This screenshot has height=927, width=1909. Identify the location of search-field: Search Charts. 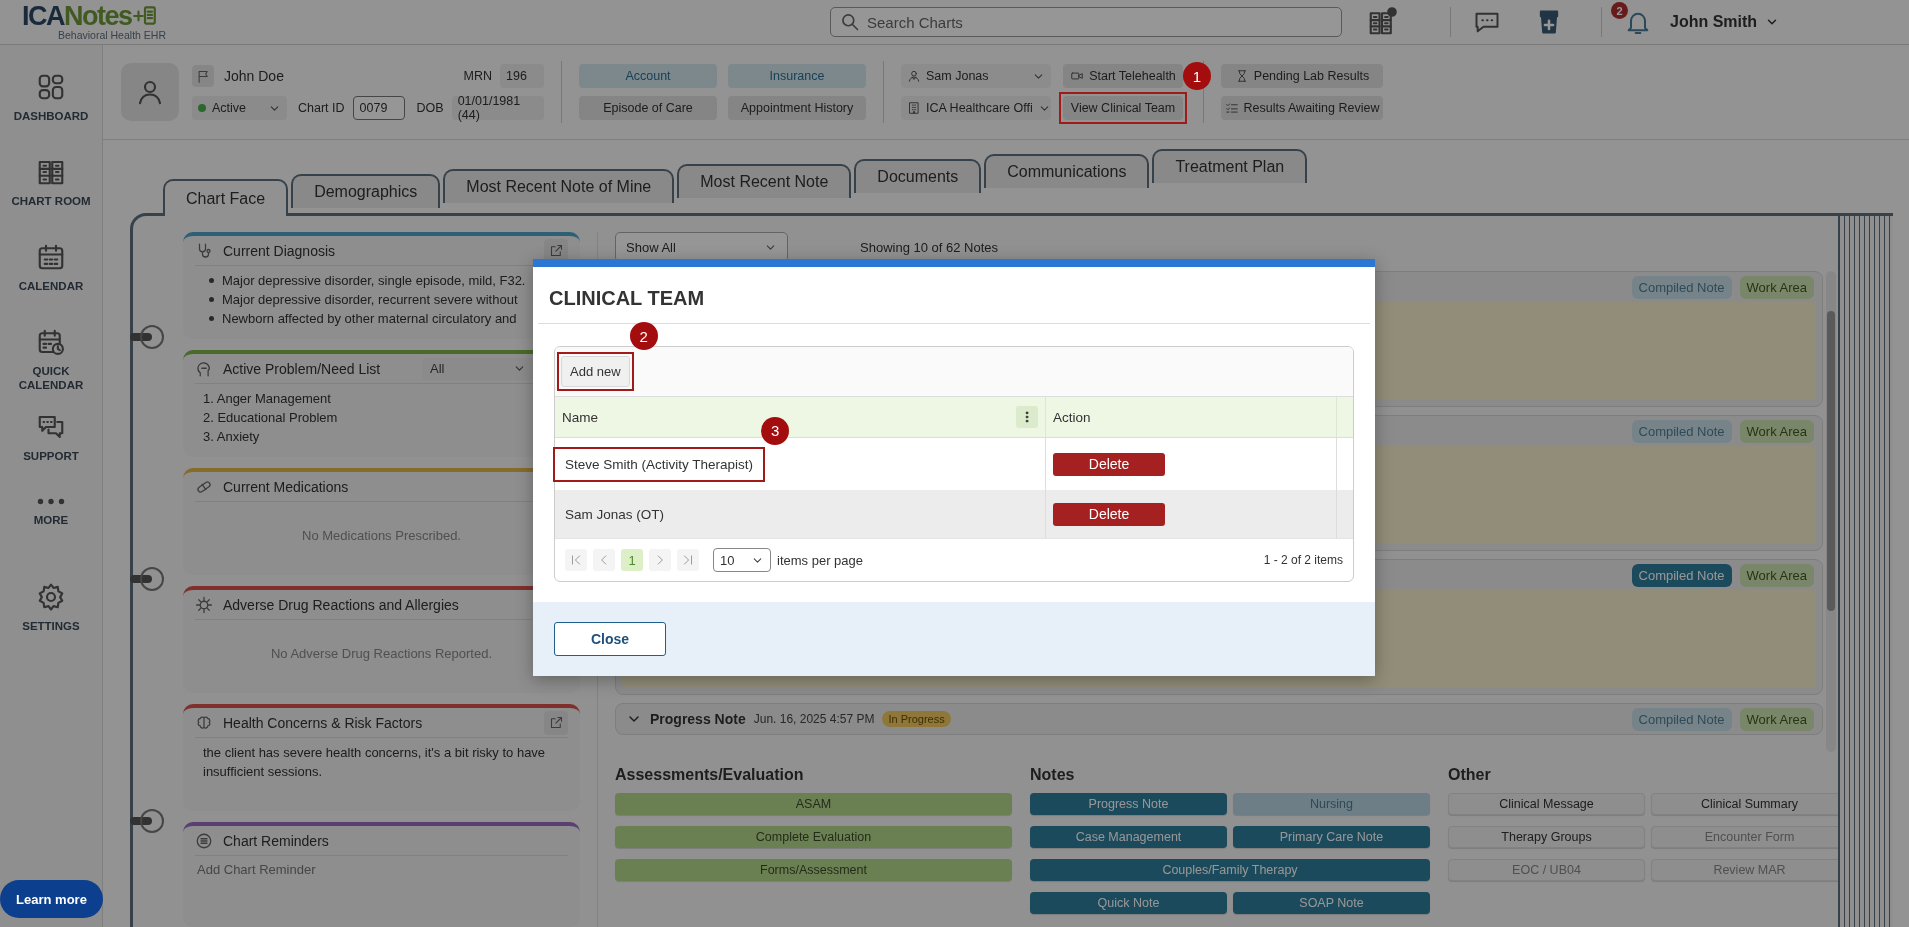
(1086, 22).